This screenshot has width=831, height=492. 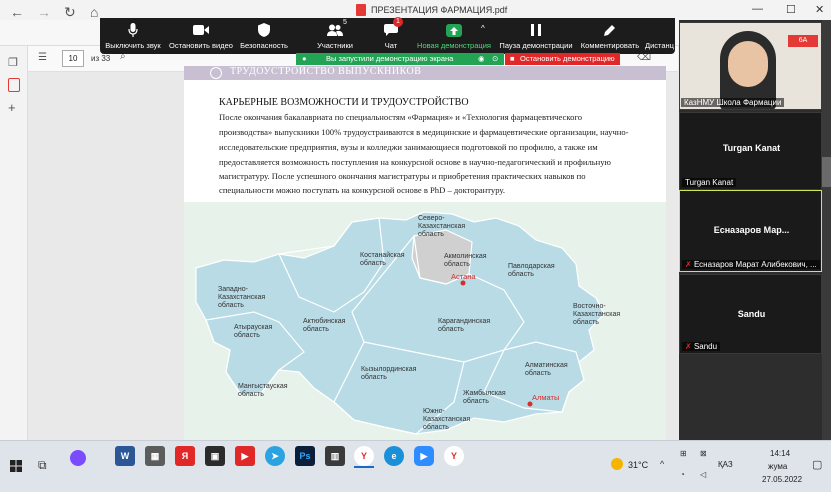 What do you see at coordinates (610, 45) in the screenshot?
I see `annotate-label: Комментировать` at bounding box center [610, 45].